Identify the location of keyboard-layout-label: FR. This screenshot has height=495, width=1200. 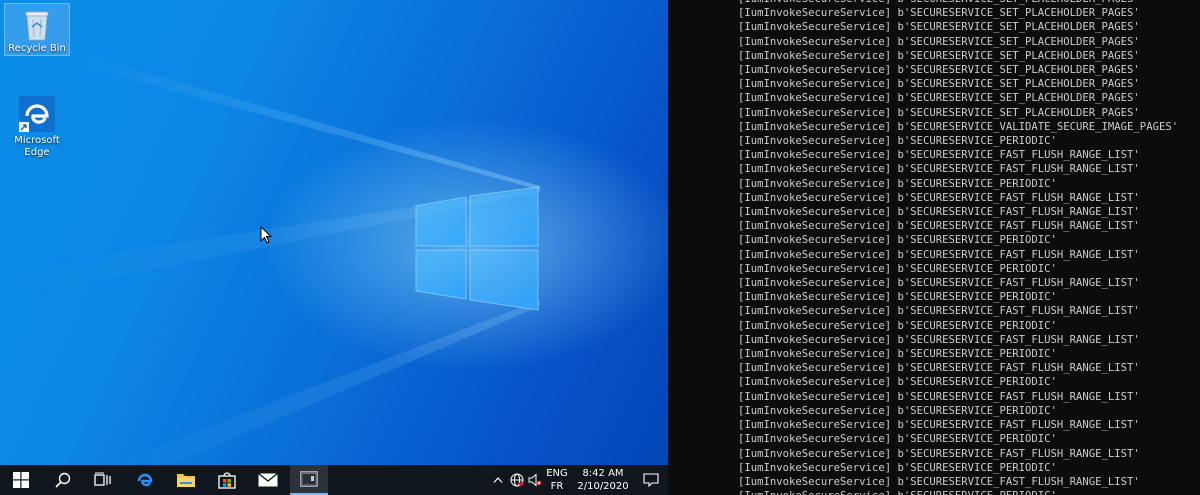
(557, 486).